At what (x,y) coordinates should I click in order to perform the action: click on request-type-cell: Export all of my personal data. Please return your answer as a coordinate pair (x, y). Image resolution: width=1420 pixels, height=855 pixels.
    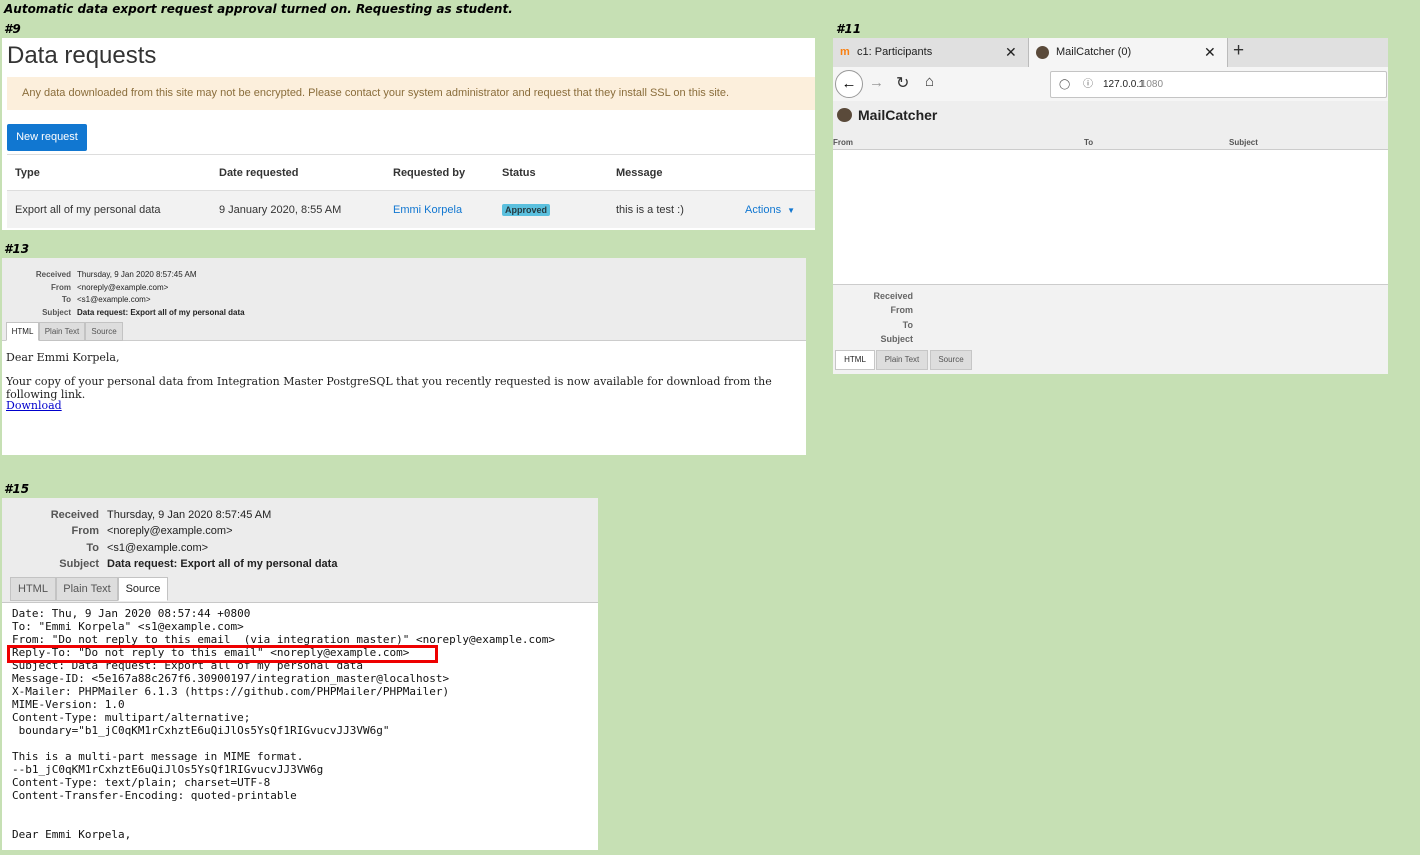
    Looking at the image, I should click on (88, 210).